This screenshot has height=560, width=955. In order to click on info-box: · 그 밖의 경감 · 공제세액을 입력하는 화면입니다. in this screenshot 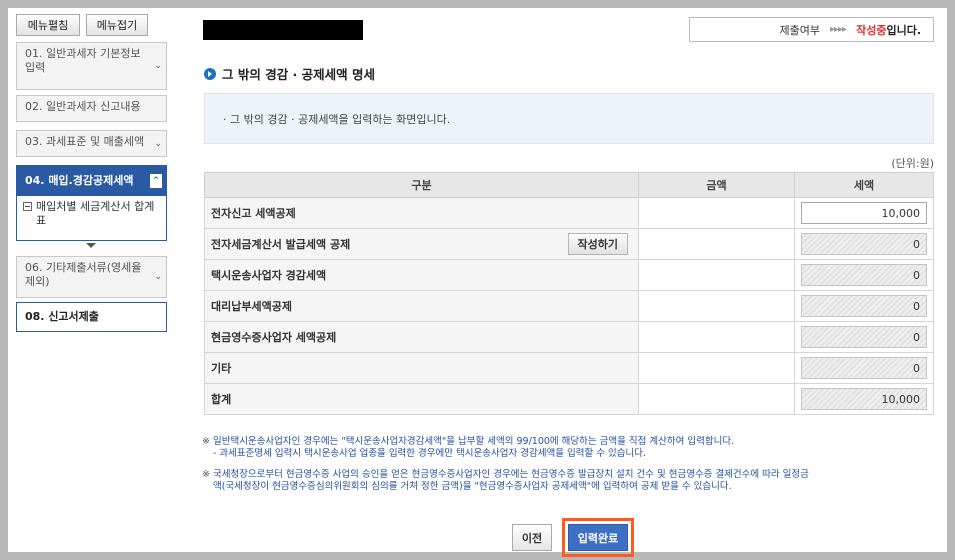, I will do `click(569, 118)`.